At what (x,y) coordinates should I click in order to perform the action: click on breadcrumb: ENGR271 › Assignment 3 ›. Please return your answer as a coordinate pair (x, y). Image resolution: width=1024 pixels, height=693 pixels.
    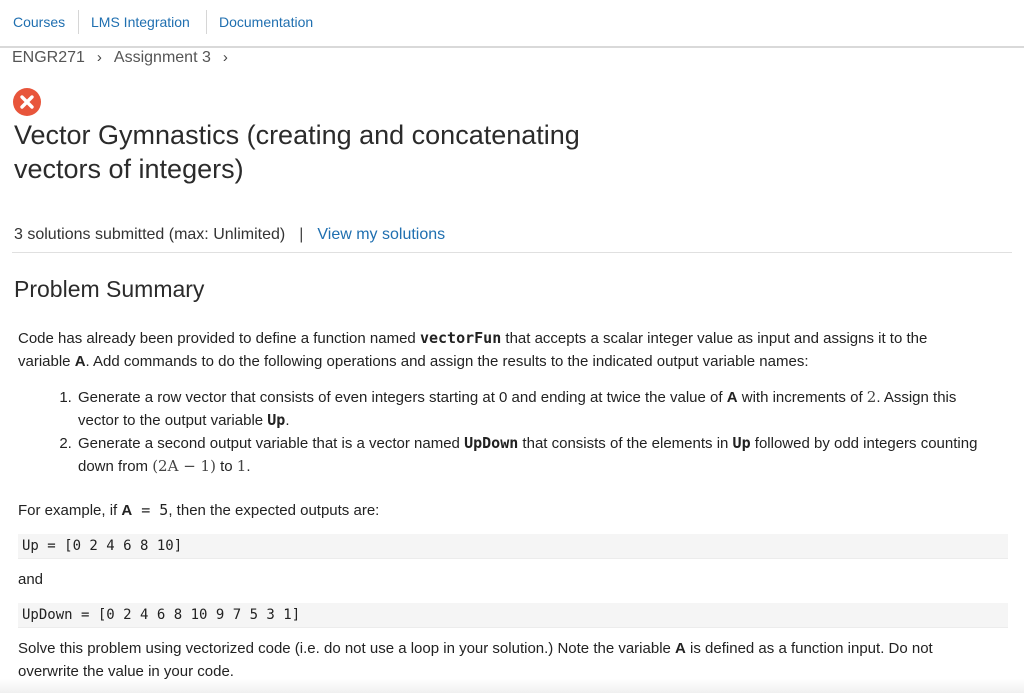
    Looking at the image, I should click on (126, 58).